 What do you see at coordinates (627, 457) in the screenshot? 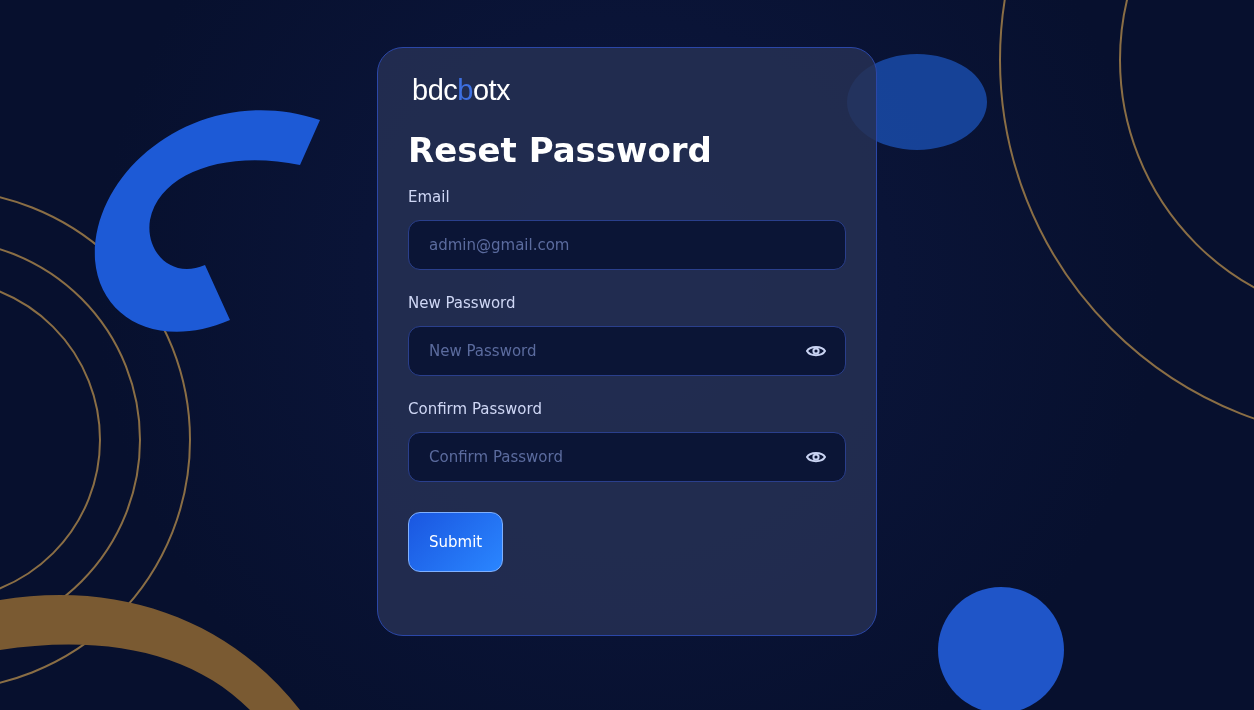
I see `password-field: Confirm Password` at bounding box center [627, 457].